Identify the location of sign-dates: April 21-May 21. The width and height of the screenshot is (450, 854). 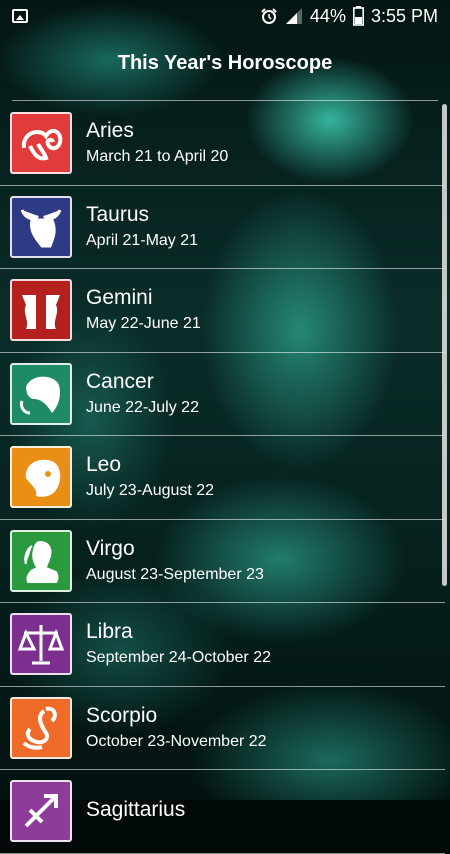
(142, 240).